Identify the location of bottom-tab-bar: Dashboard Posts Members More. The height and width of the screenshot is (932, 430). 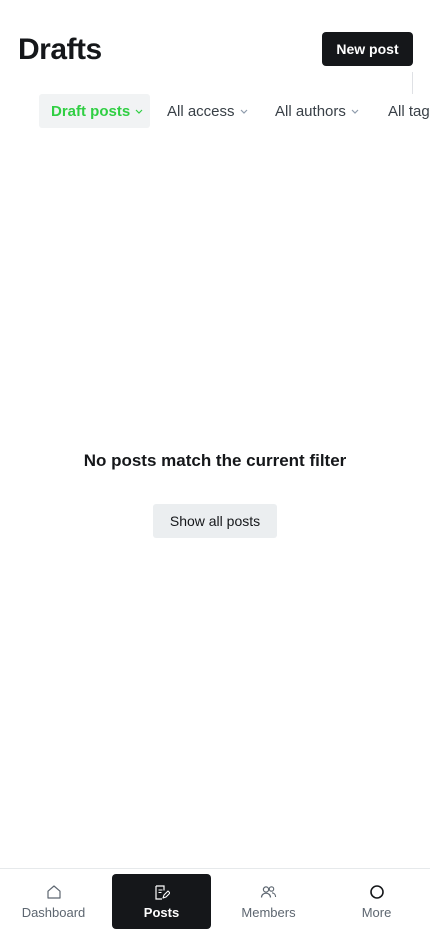
(215, 900).